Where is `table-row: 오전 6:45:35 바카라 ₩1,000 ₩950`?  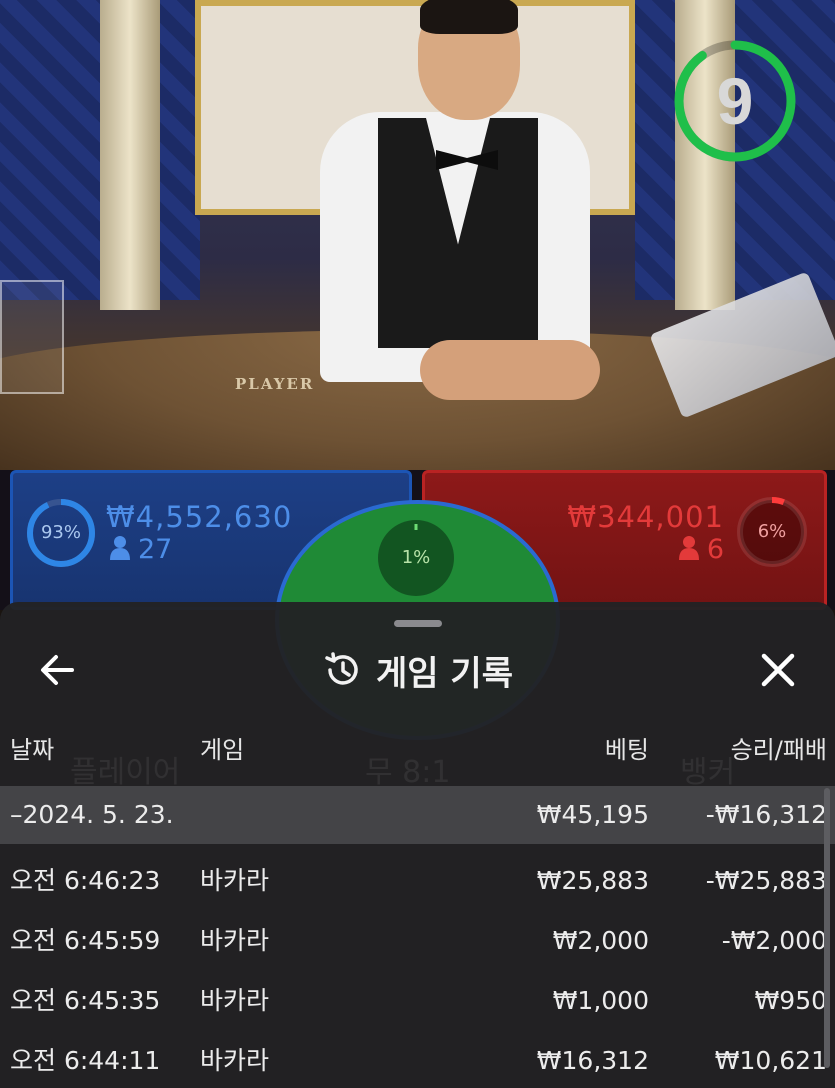
table-row: 오전 6:45:35 바카라 ₩1,000 ₩950 is located at coordinates (417, 1001).